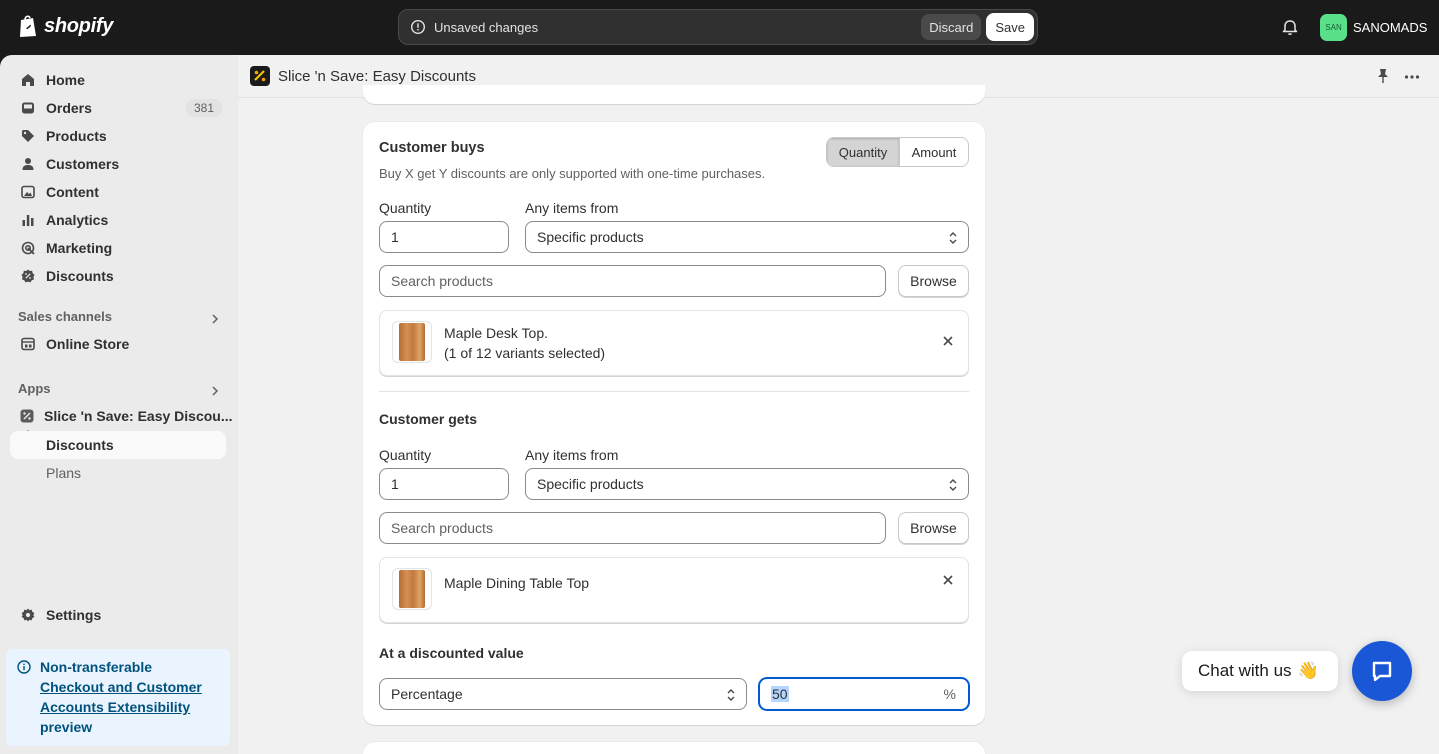 This screenshot has width=1439, height=754. What do you see at coordinates (118, 276) in the screenshot?
I see `sidebar-item-discounts: Discounts` at bounding box center [118, 276].